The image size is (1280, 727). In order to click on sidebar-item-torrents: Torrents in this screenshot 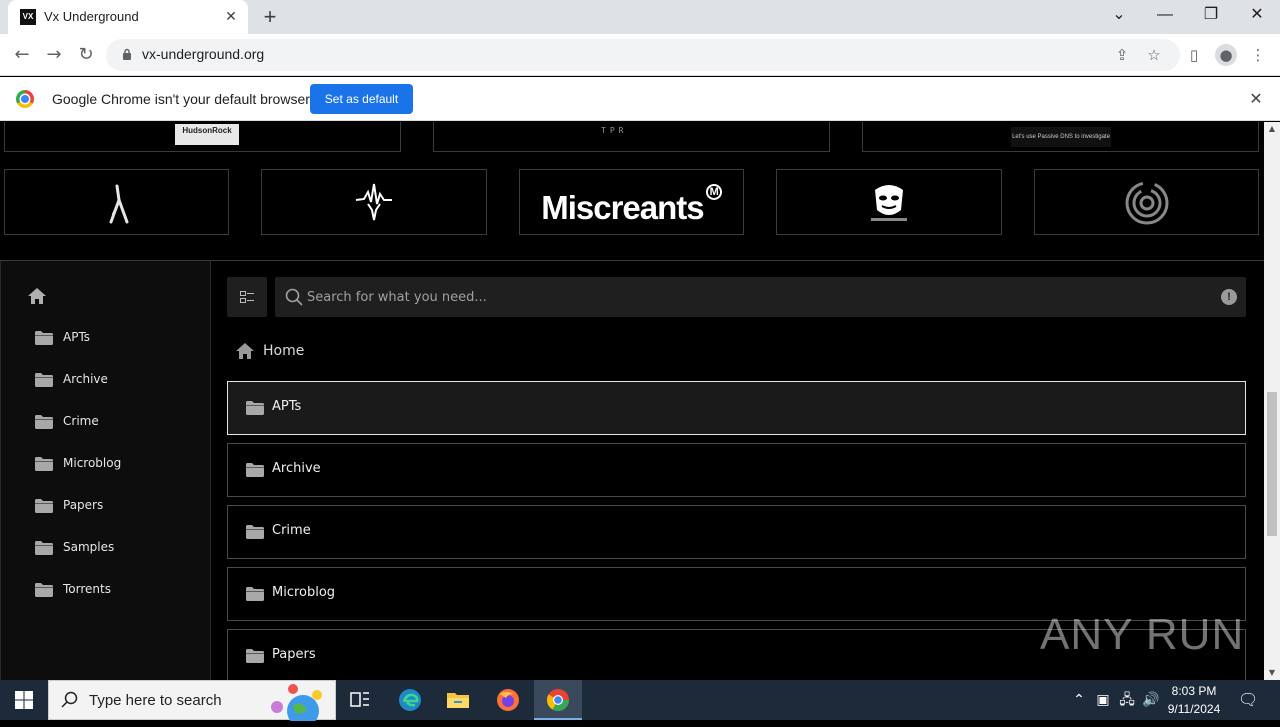, I will do `click(115, 591)`.